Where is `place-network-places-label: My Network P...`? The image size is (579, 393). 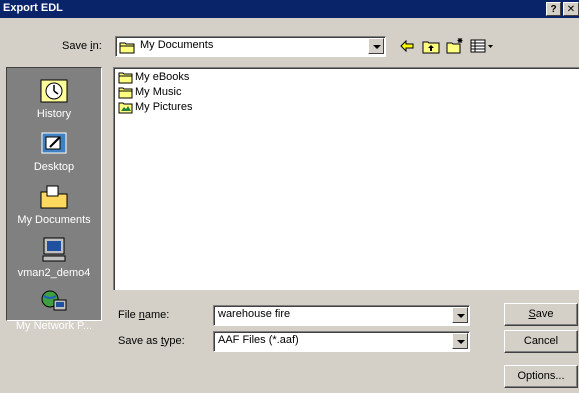
place-network-places-label: My Network P... is located at coordinates (54, 326).